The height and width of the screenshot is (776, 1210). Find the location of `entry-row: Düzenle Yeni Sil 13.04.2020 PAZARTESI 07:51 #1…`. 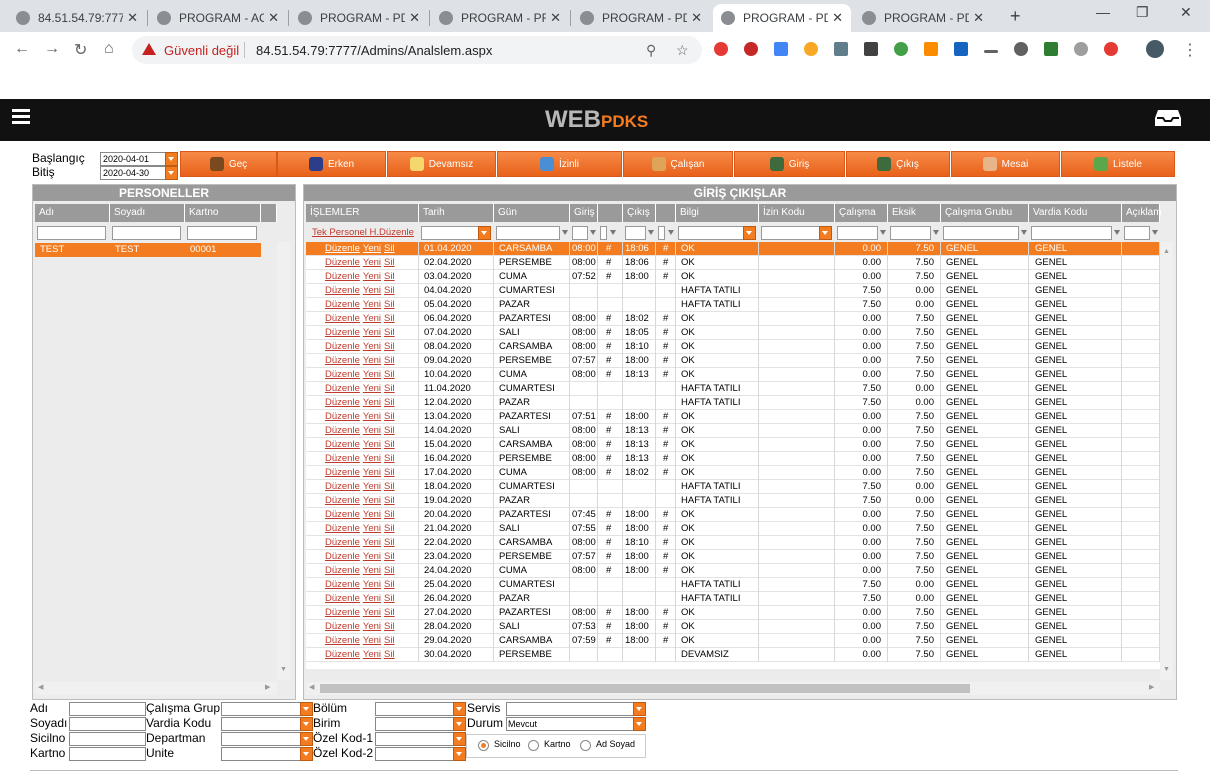

entry-row: Düzenle Yeni Sil 13.04.2020 PAZARTESI 07:51 #1… is located at coordinates (733, 417).